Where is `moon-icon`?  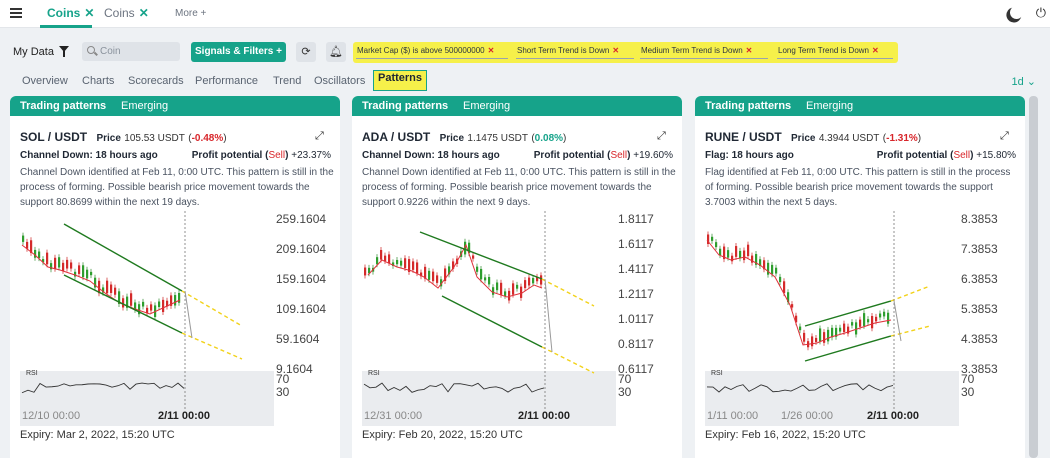 moon-icon is located at coordinates (1016, 12).